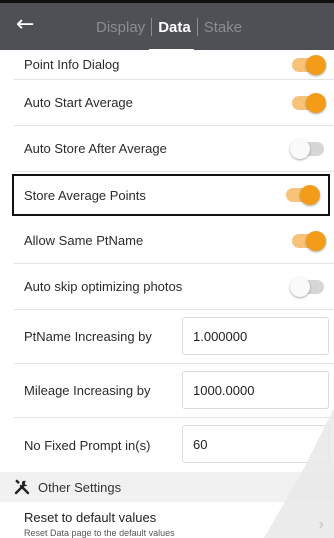 Image resolution: width=334 pixels, height=538 pixels. I want to click on tab-stake: Stake, so click(223, 27).